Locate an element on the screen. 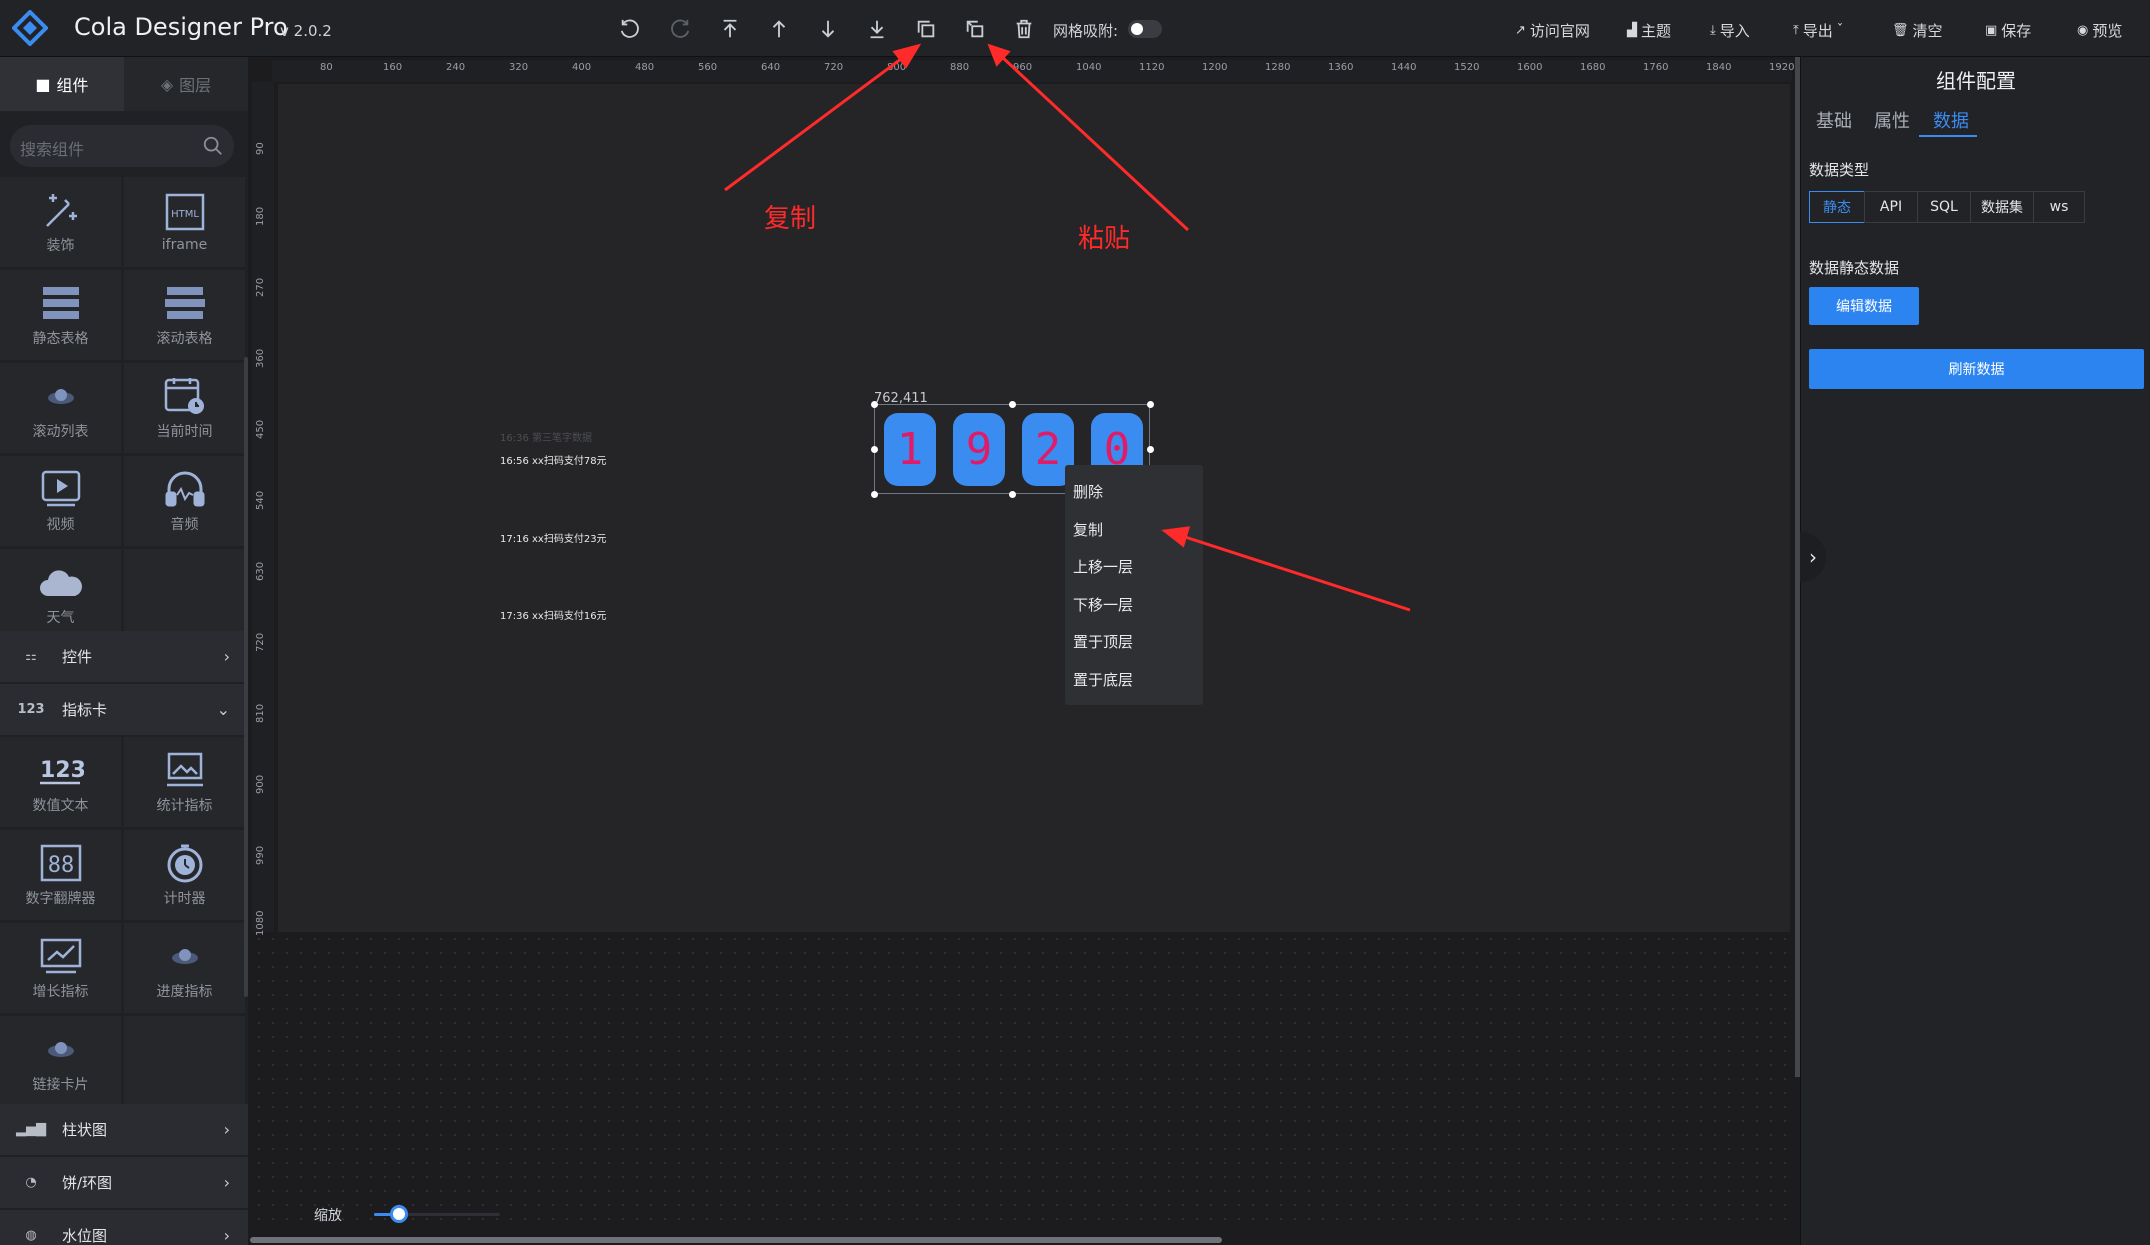 The width and height of the screenshot is (2150, 1245). annotation-copy: 复制 is located at coordinates (790, 219).